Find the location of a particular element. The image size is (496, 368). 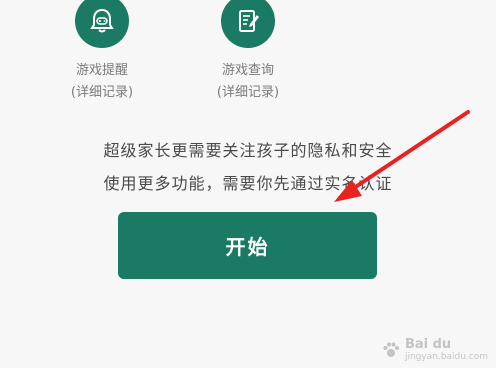

feature-title: 游戏提醒 is located at coordinates (101, 70).